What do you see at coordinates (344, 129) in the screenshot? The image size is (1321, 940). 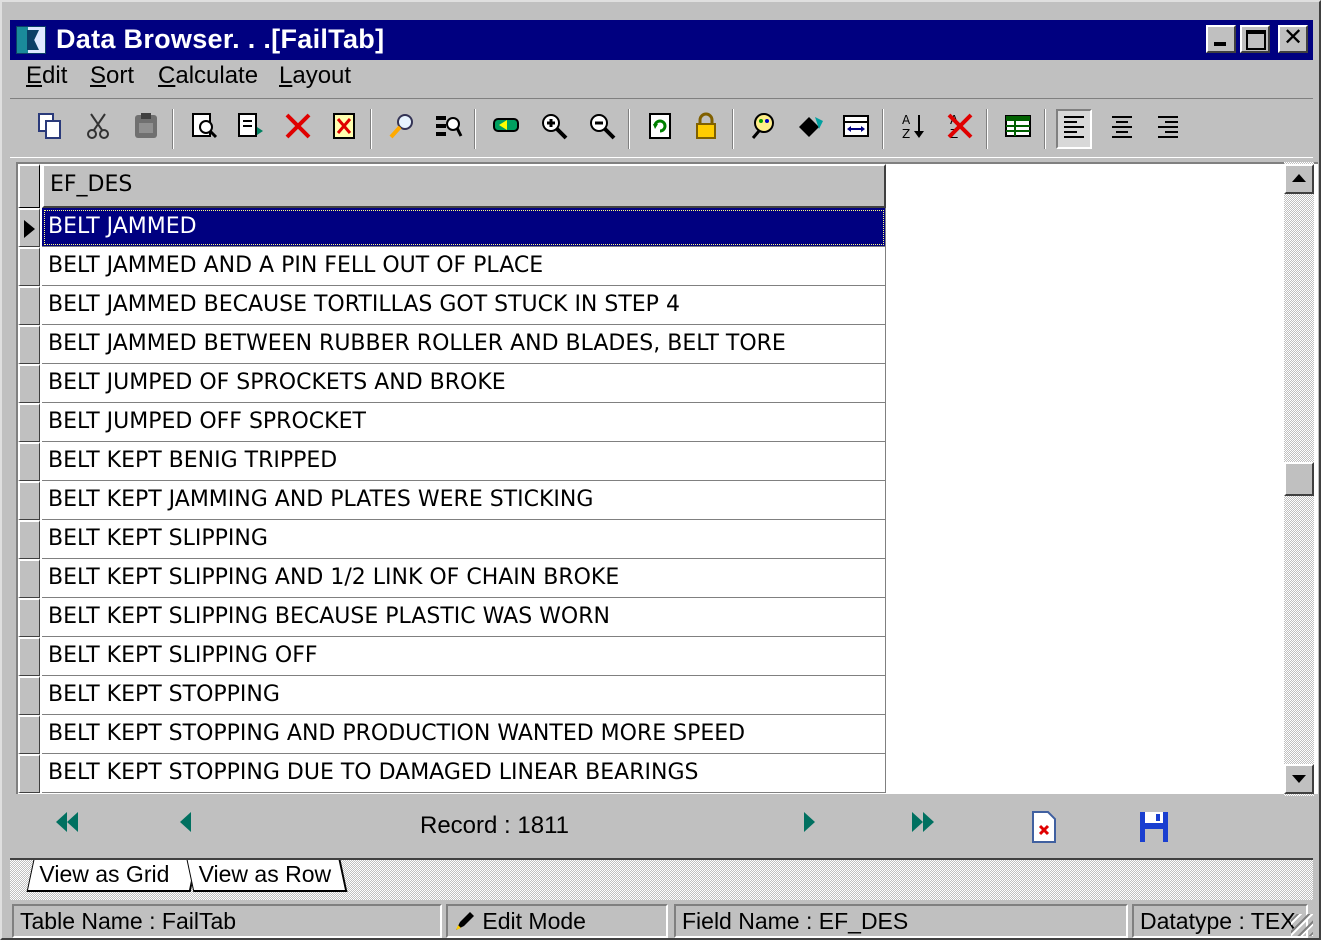 I see `delete-record-icon` at bounding box center [344, 129].